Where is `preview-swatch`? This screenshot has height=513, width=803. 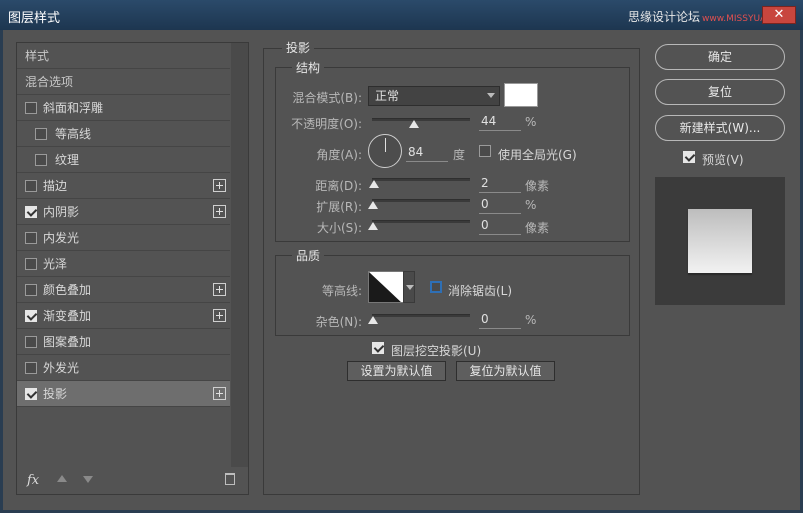 preview-swatch is located at coordinates (720, 241).